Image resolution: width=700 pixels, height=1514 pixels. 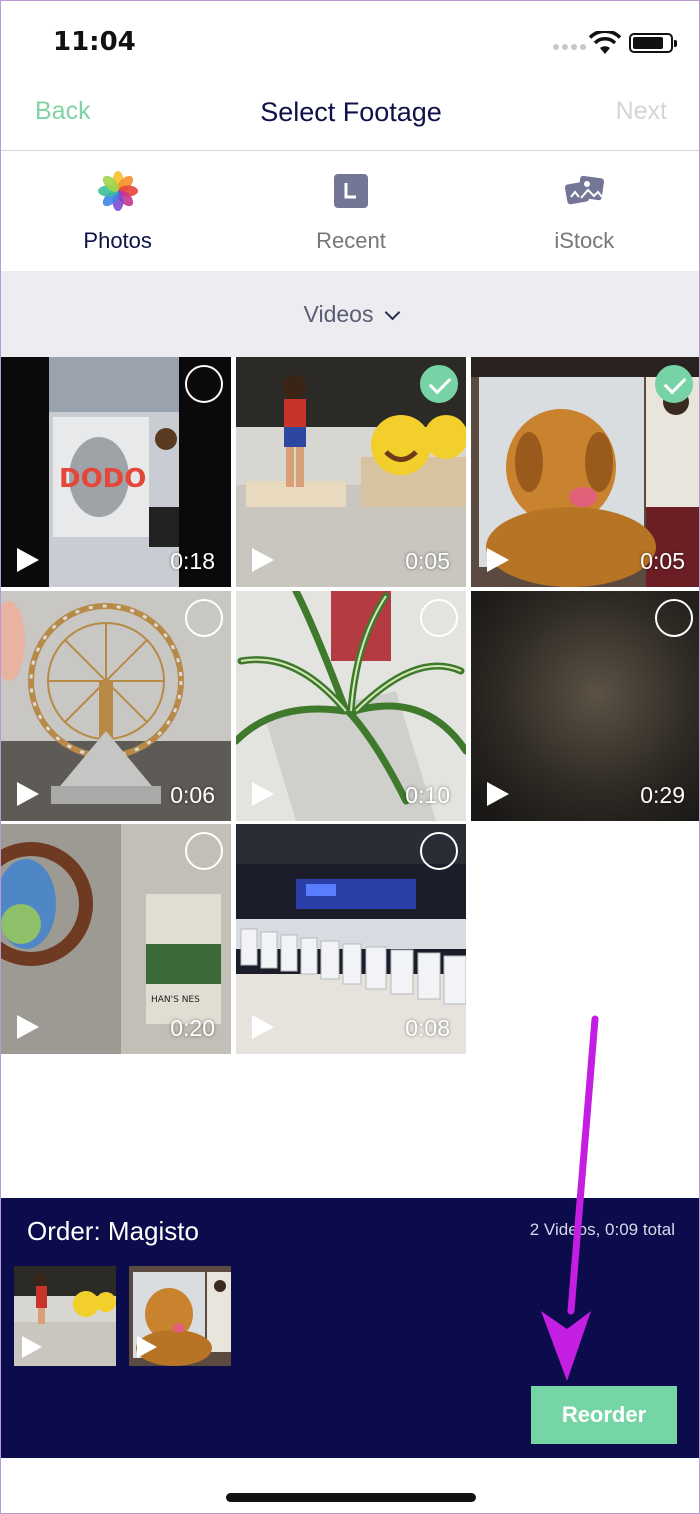 What do you see at coordinates (192, 561) in the screenshot?
I see `video-duration: 0:18` at bounding box center [192, 561].